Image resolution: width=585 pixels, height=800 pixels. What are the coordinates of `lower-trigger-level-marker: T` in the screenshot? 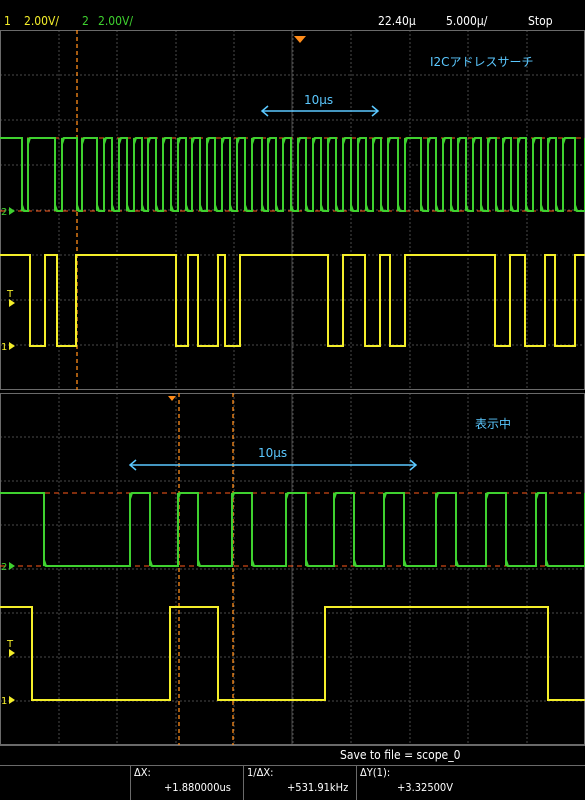 It's located at (10, 648).